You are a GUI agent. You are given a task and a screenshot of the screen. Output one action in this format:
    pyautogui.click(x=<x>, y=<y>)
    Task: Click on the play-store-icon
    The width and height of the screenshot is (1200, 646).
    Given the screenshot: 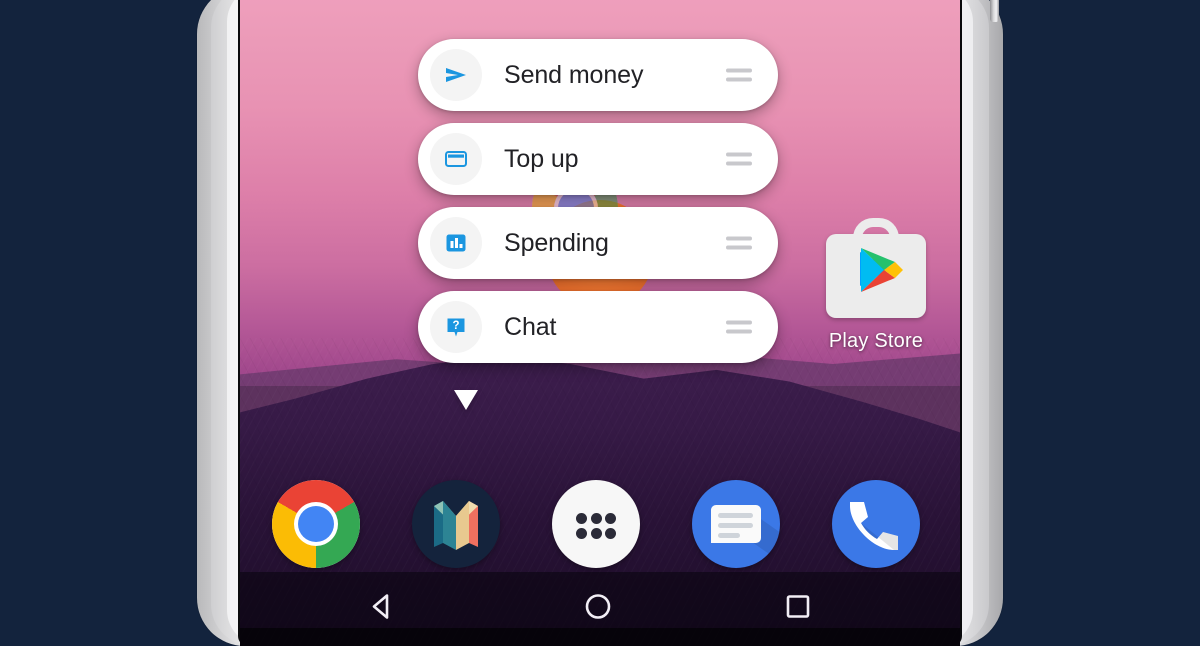 What is the action you would take?
    pyautogui.click(x=876, y=270)
    